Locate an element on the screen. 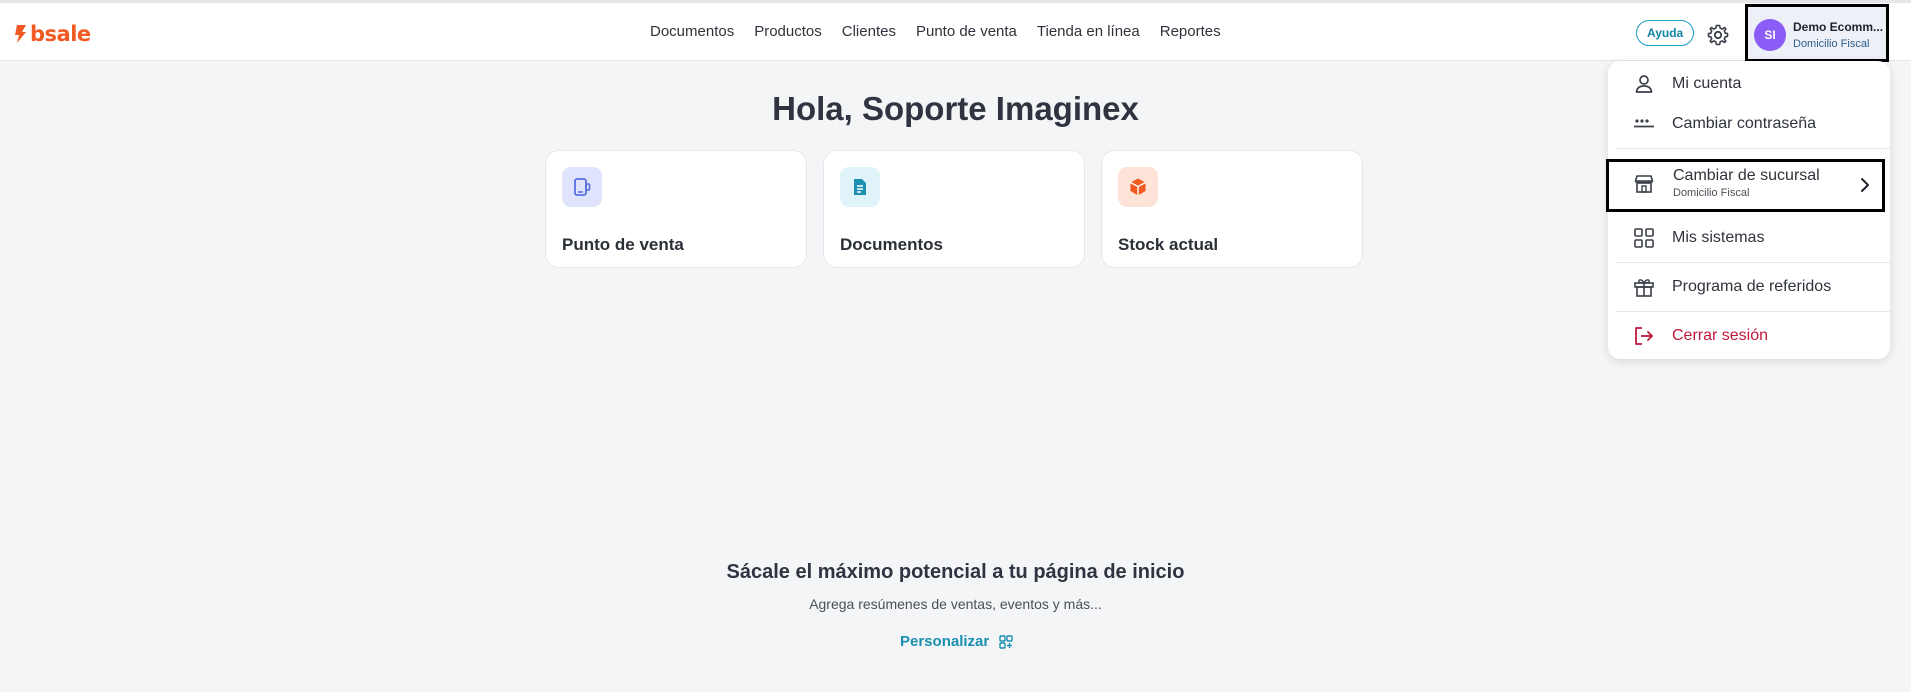 The image size is (1911, 692). document-icon is located at coordinates (860, 187).